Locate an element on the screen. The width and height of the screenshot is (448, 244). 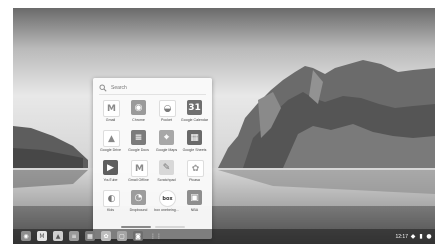
drive-shelf-icon: ▲ is located at coordinates (58, 236).